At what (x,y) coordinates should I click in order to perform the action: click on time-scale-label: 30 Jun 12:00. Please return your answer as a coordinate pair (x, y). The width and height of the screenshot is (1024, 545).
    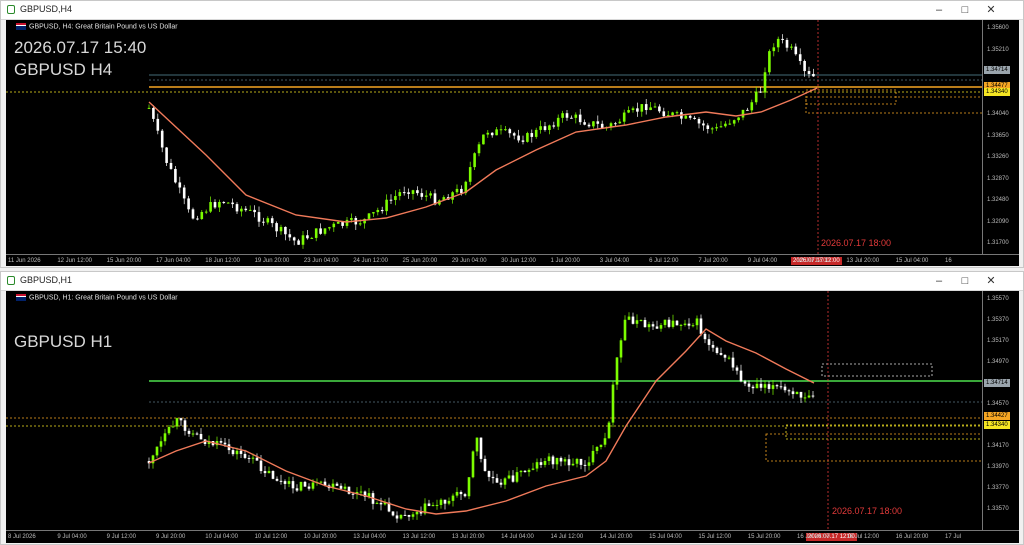
    Looking at the image, I should click on (518, 261).